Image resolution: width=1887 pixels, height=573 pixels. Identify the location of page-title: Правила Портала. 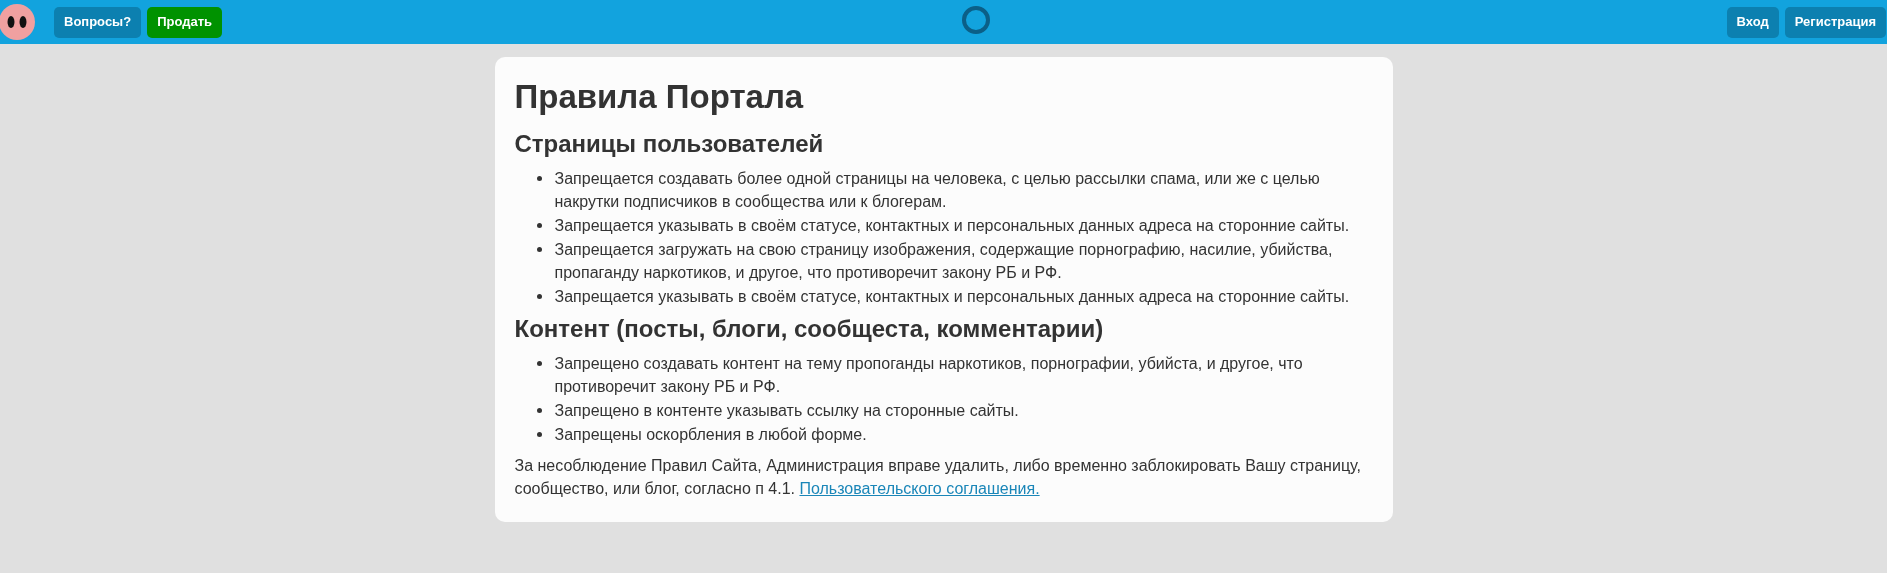
(659, 97).